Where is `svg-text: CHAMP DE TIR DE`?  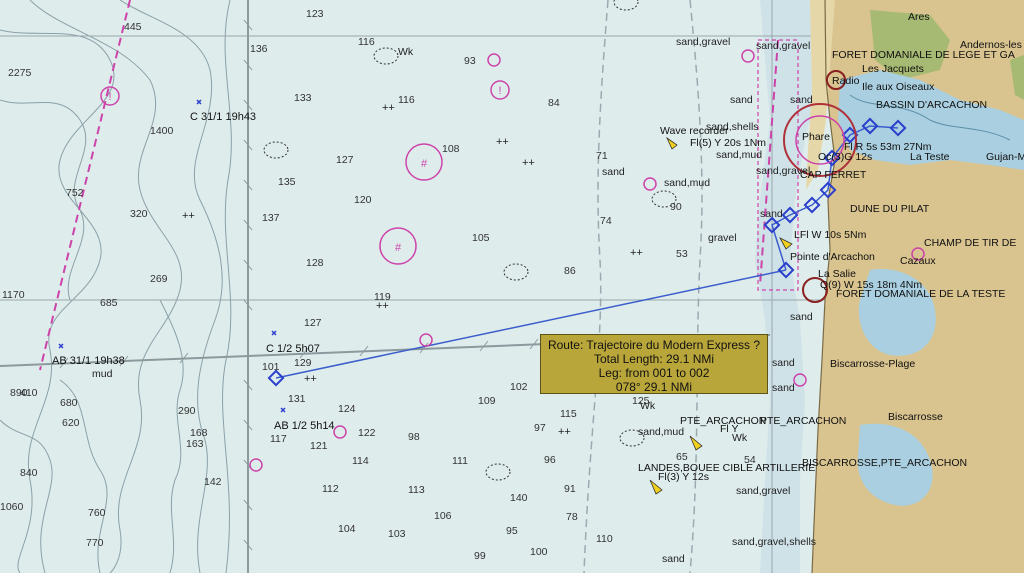
svg-text: CHAMP DE TIR DE is located at coordinates (970, 243).